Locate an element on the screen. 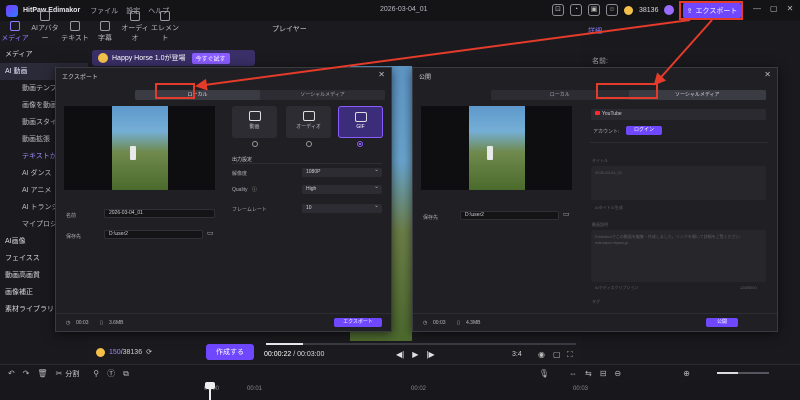 The height and width of the screenshot is (400, 800). cart-icon: ⊡ is located at coordinates (558, 10).